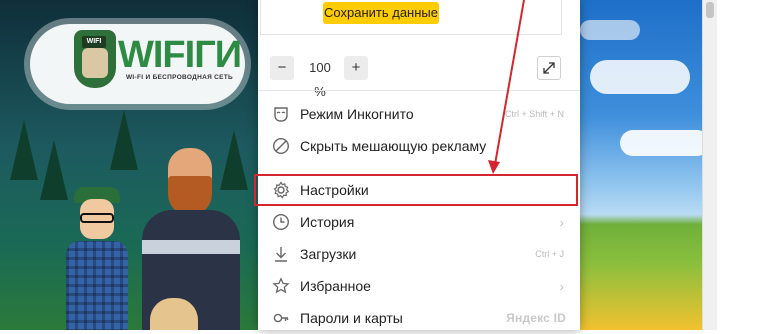 This screenshot has width=770, height=334. What do you see at coordinates (281, 114) in the screenshot?
I see `incognito-mask-icon` at bounding box center [281, 114].